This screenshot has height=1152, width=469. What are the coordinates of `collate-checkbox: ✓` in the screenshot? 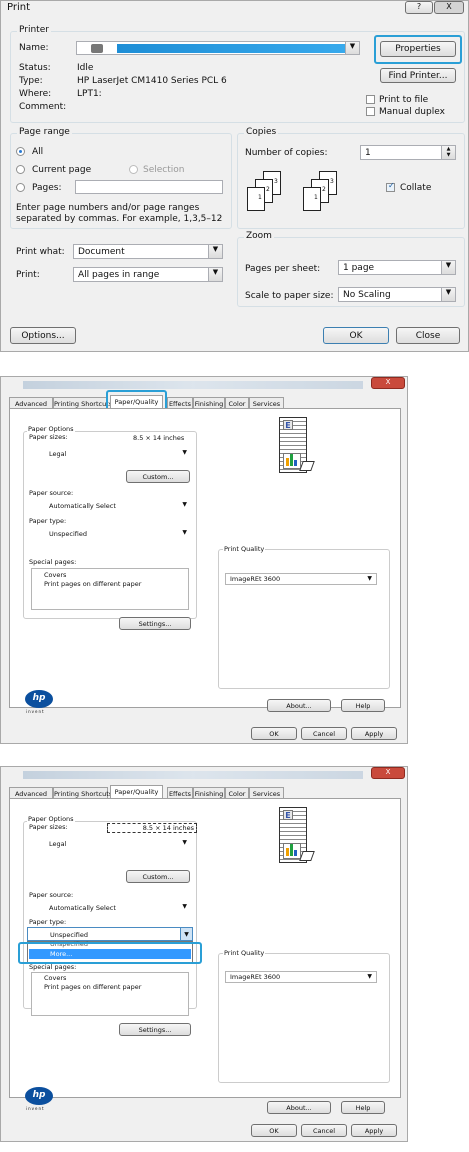 It's located at (390, 186).